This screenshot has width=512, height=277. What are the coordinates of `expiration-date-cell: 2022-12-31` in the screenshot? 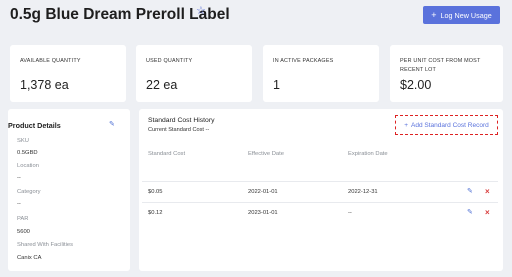 It's located at (363, 192).